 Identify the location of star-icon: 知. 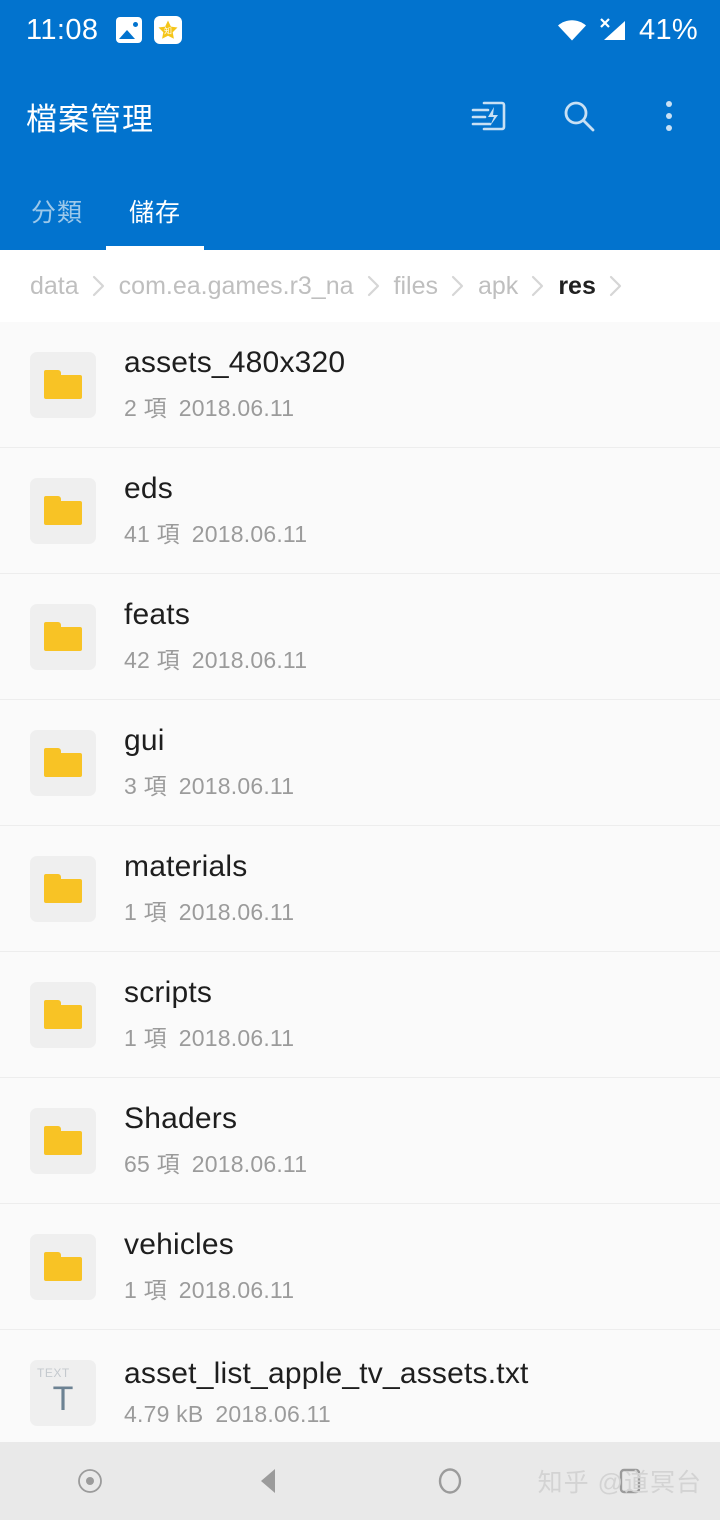
(168, 30).